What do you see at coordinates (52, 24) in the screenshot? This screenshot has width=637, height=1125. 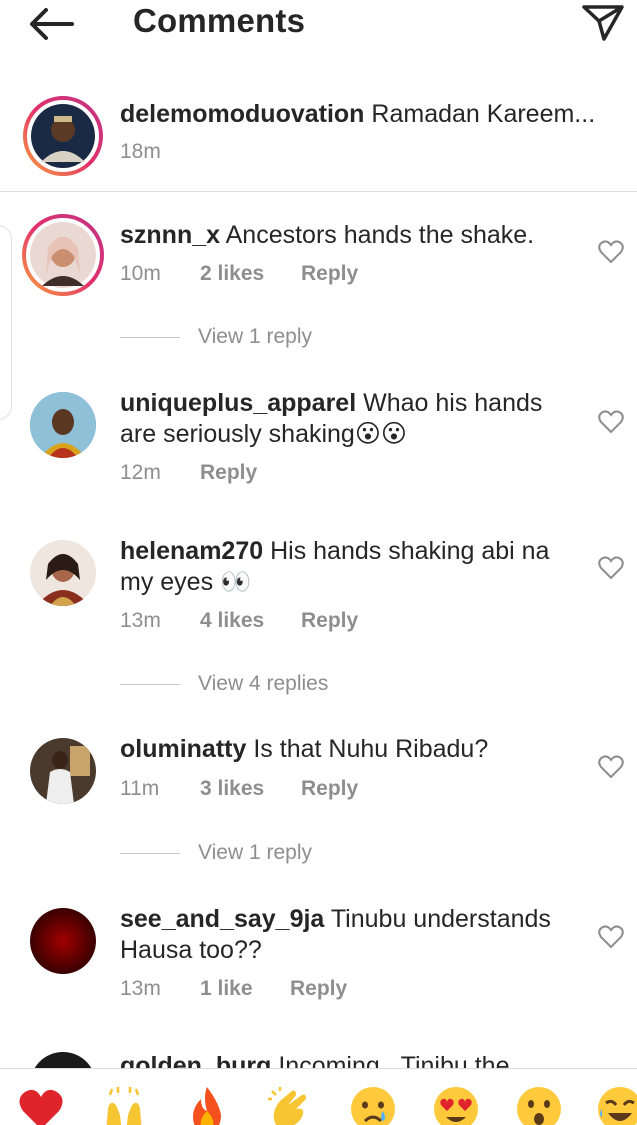 I see `back-arrow-icon` at bounding box center [52, 24].